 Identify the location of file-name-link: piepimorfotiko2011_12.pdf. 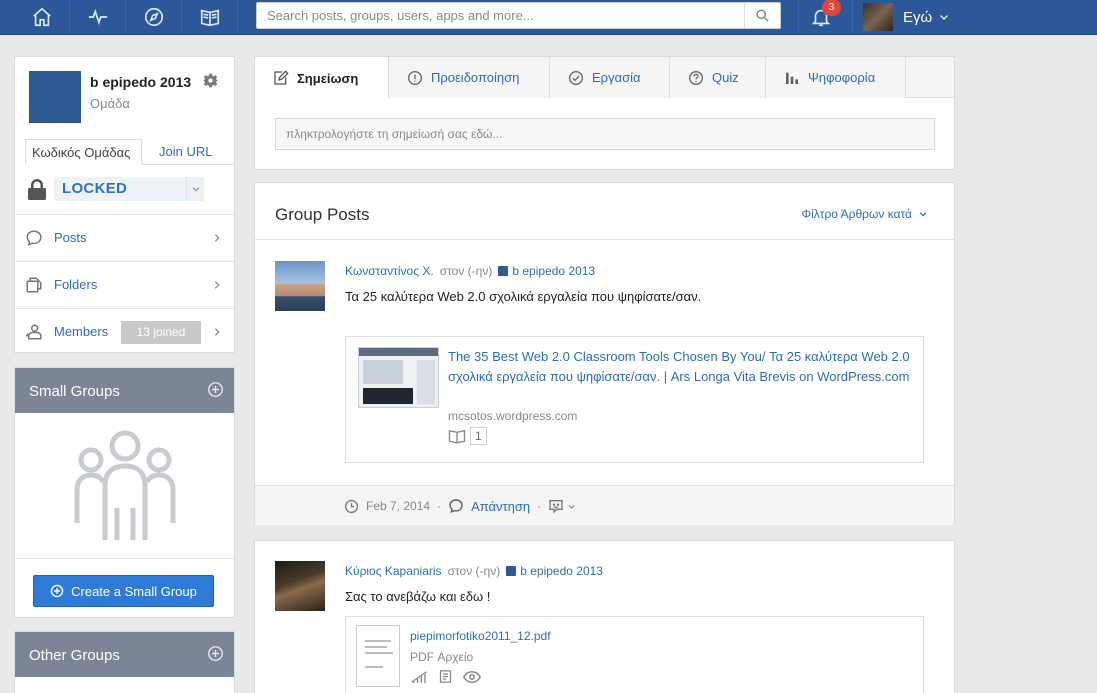
(480, 636).